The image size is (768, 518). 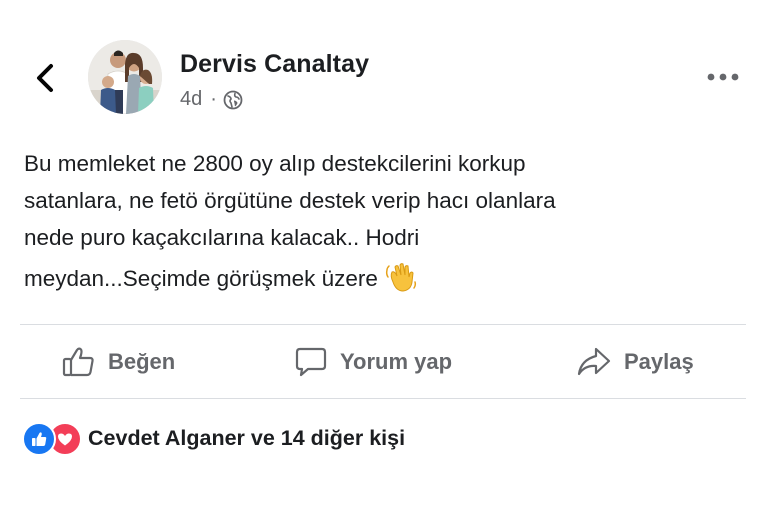 I want to click on more-options-button, so click(x=723, y=77).